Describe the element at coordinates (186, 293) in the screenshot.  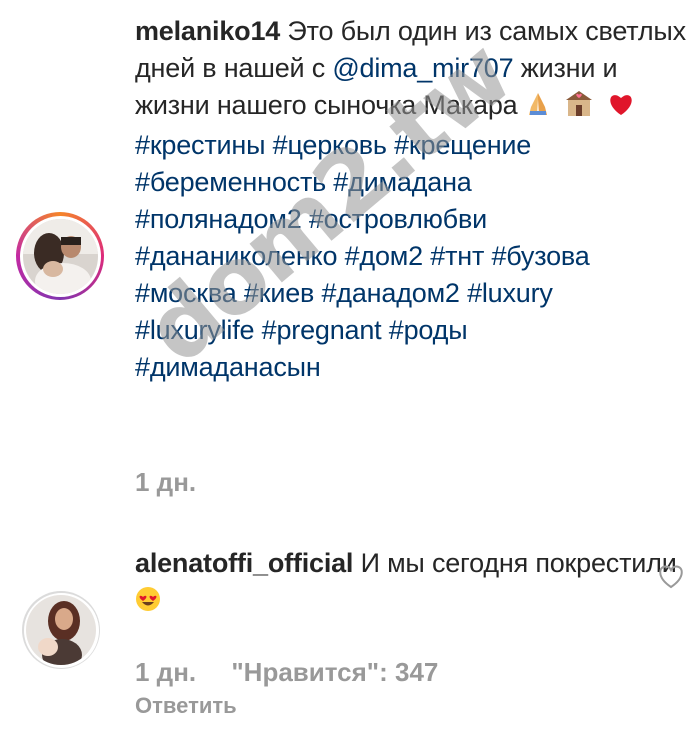
I see `hashtag-link: #москва` at that location.